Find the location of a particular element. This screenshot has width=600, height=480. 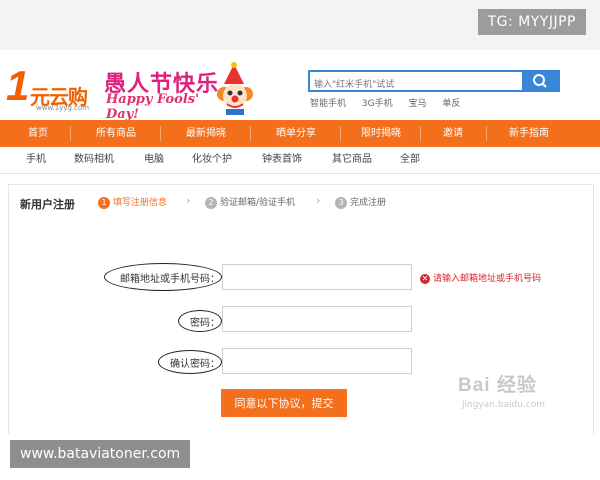

search-box is located at coordinates (415, 82).